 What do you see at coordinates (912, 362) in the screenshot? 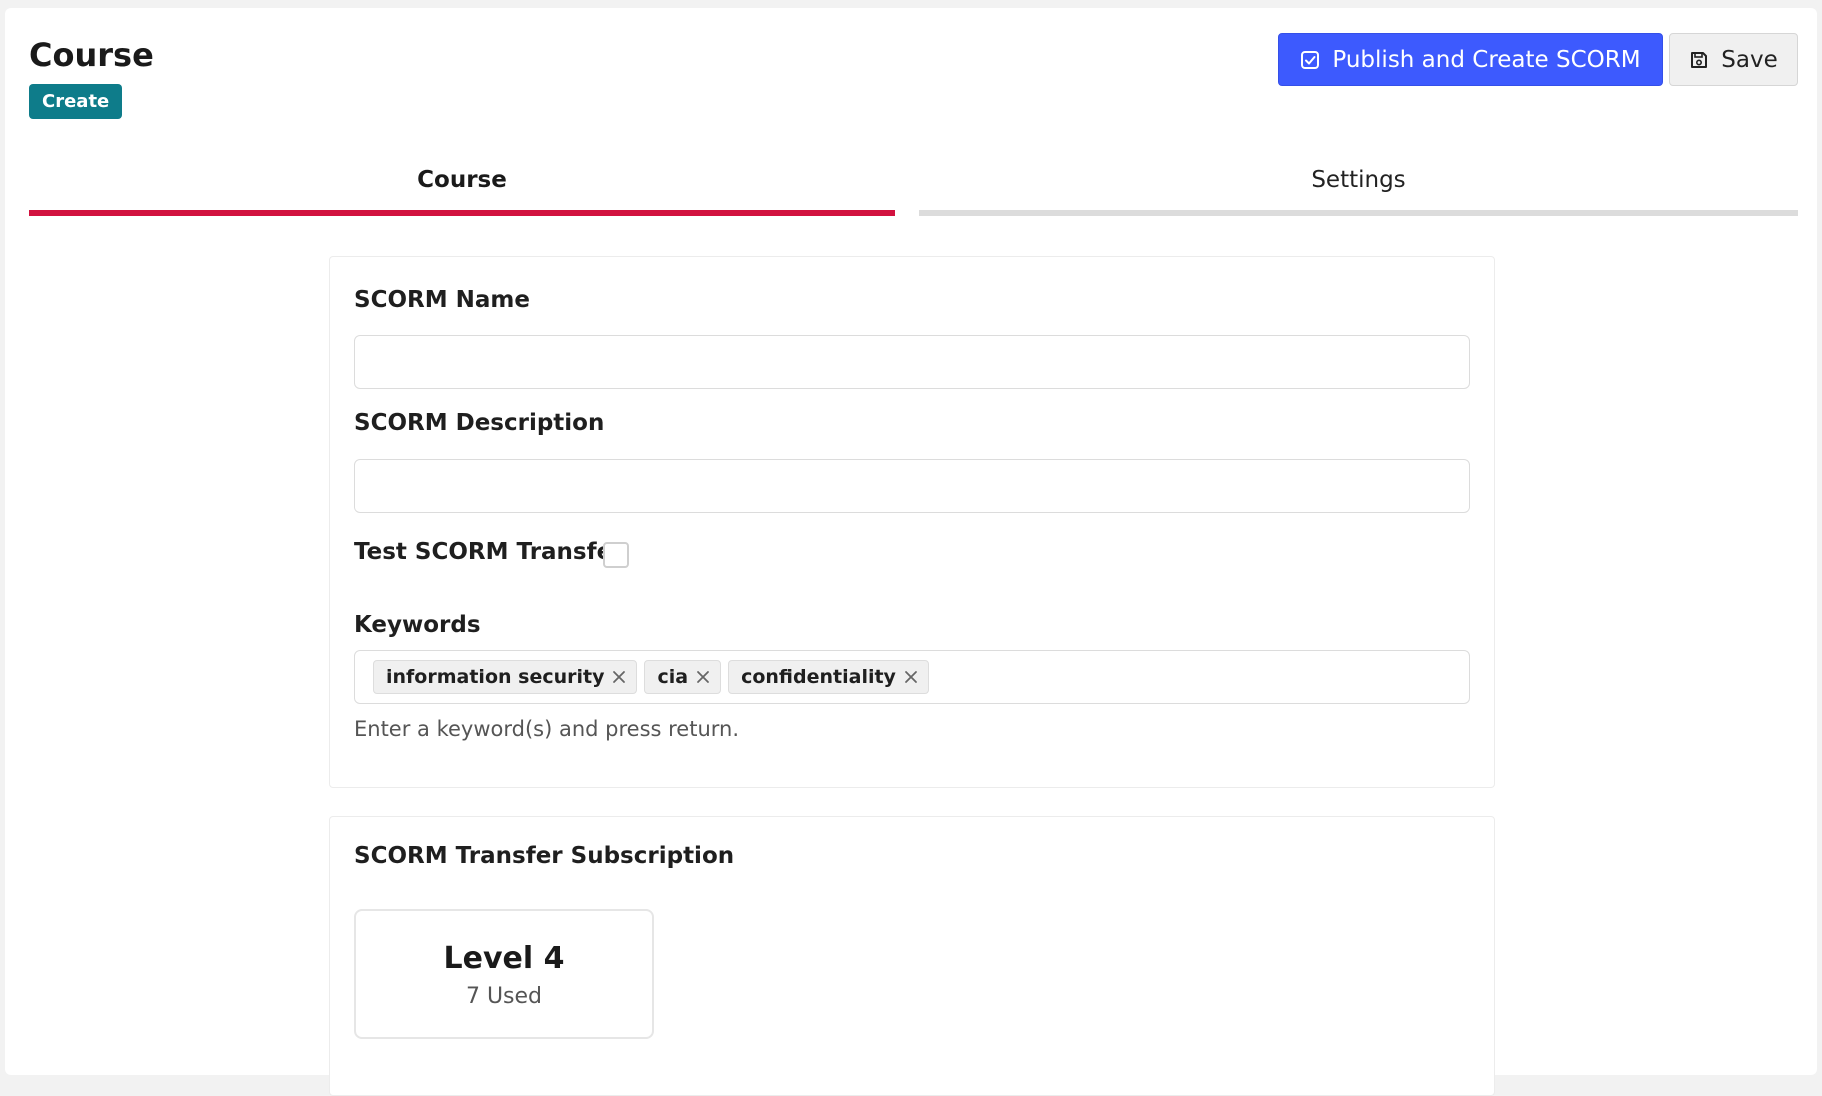
I see `scorm-name-input` at bounding box center [912, 362].